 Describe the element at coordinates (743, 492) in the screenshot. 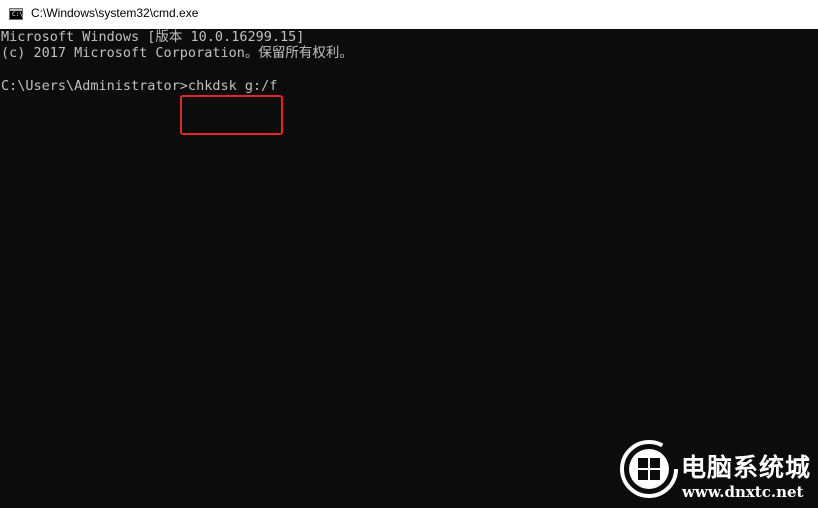

I see `watermark-url: www.dnxtc.net` at that location.